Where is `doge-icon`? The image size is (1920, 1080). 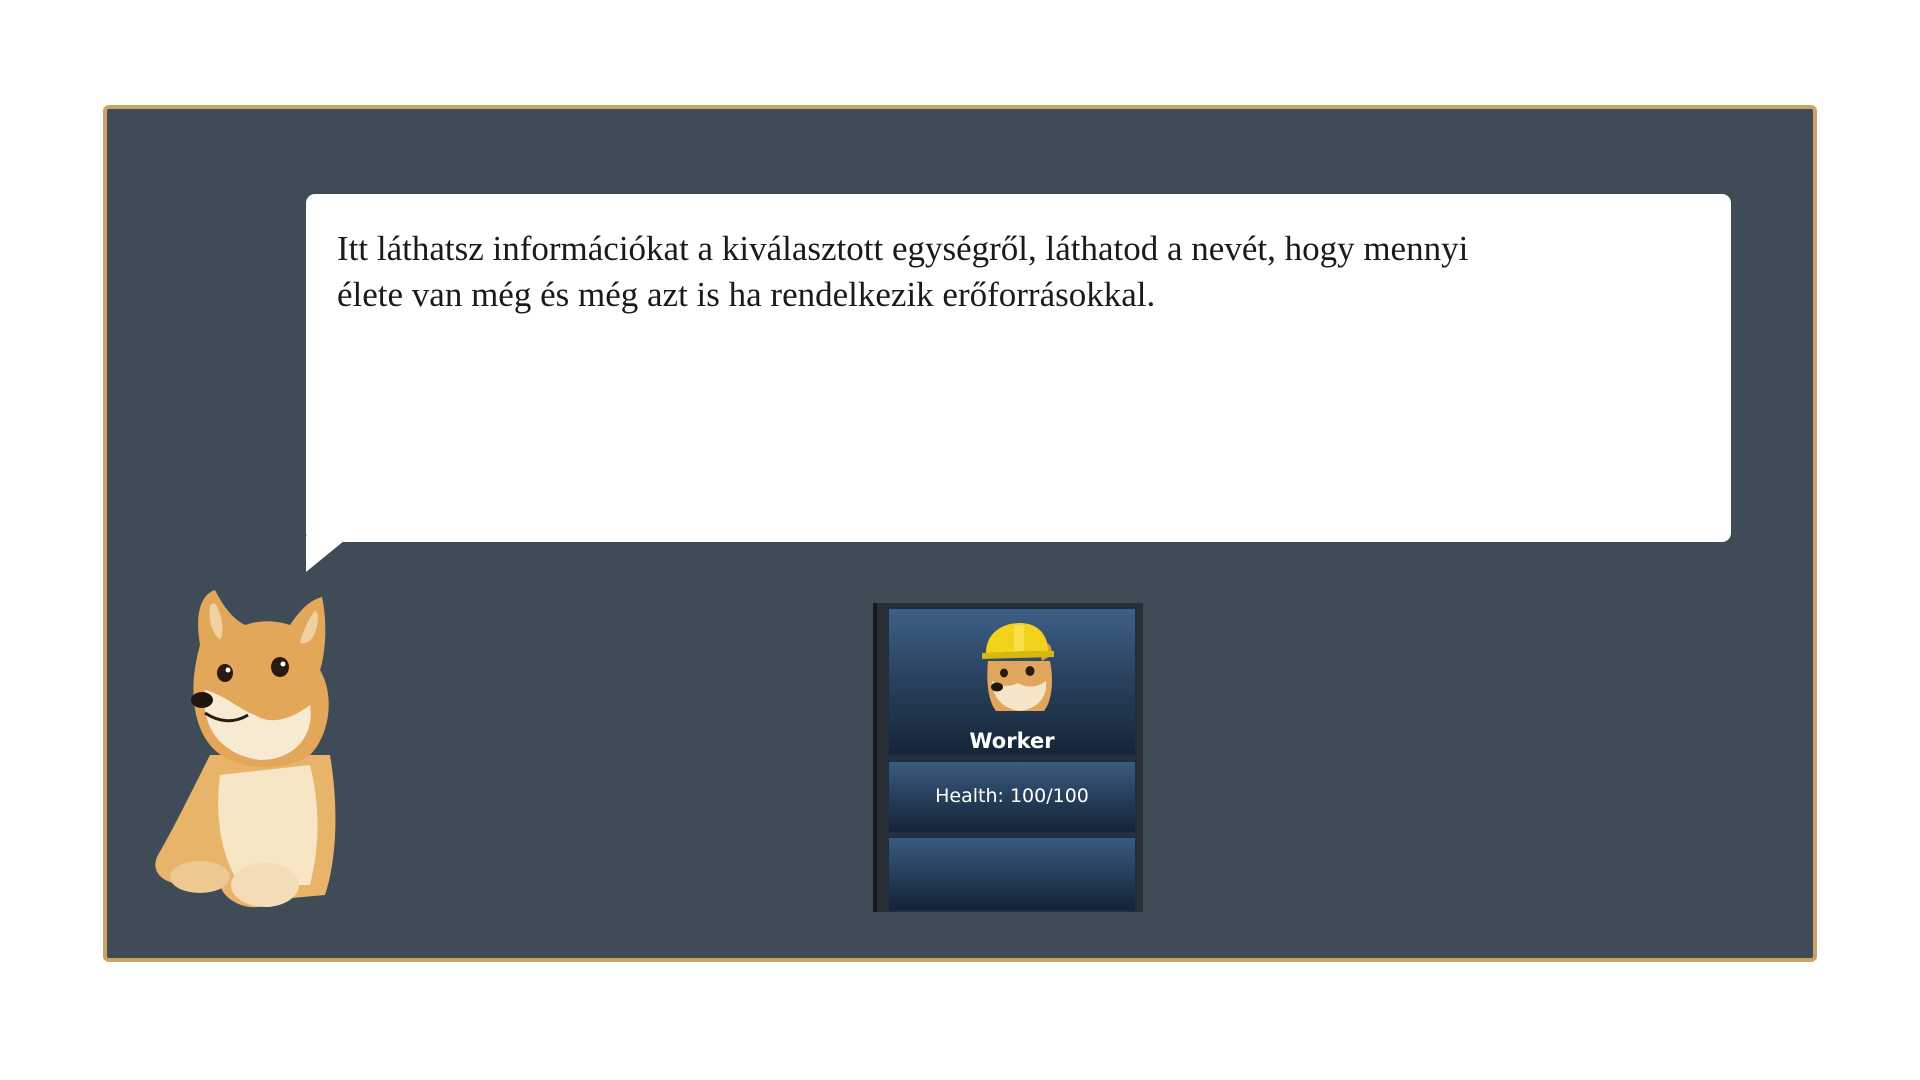 doge-icon is located at coordinates (245, 749).